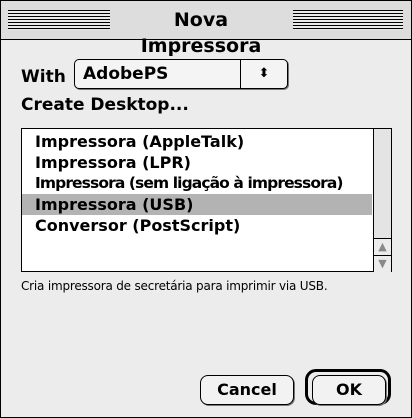 The height and width of the screenshot is (418, 412). I want to click on list-item-appletalk: Impressora (AppleTalk), so click(197, 141).